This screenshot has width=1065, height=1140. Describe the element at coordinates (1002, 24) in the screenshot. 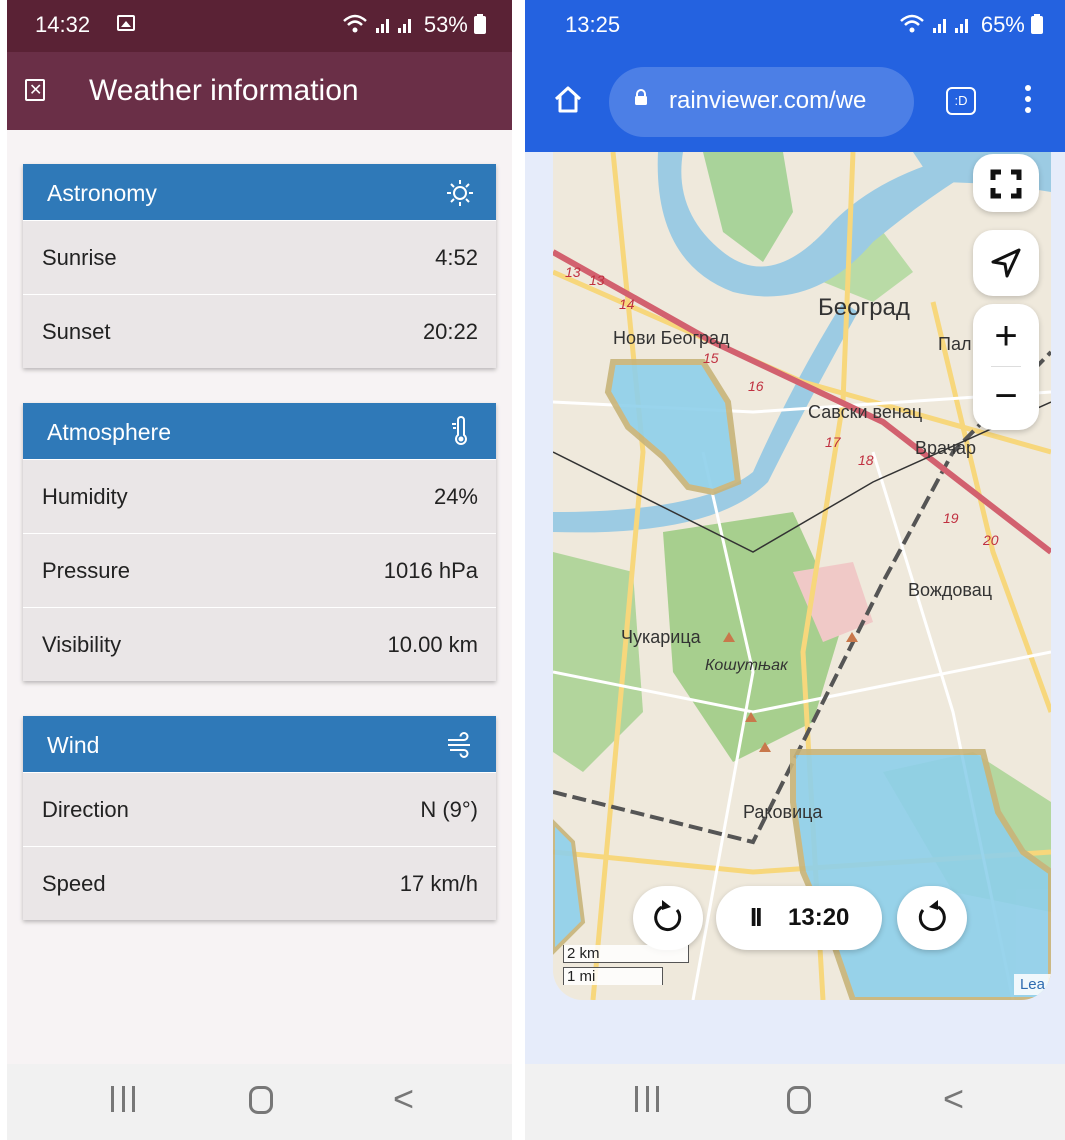

I see `battery-percent: 65%` at that location.